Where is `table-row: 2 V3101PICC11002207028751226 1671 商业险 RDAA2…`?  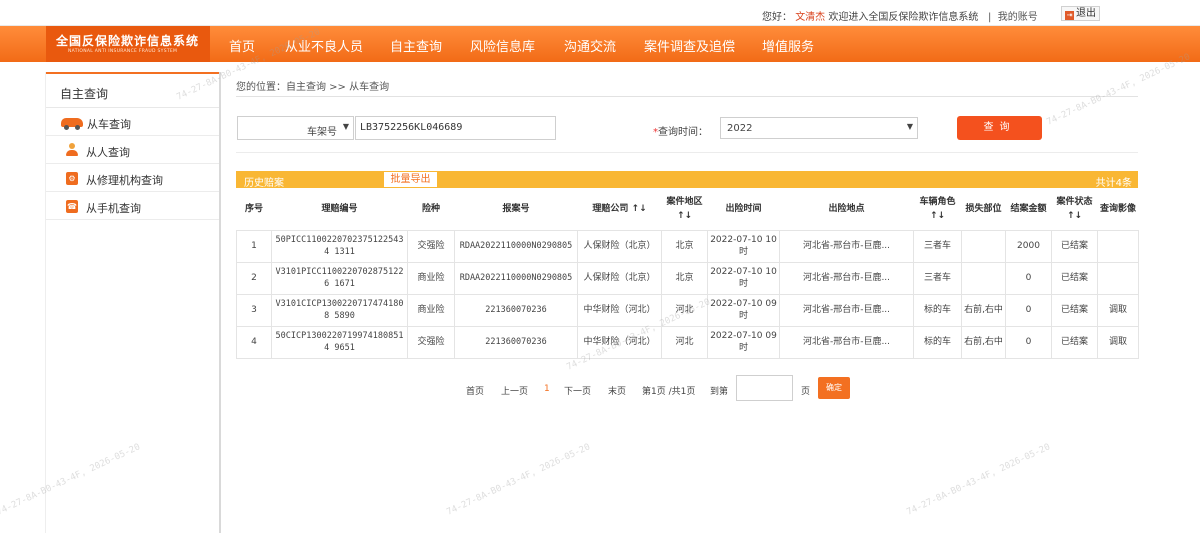 table-row: 2 V3101PICC11002207028751226 1671 商业险 RDAA2… is located at coordinates (687, 278).